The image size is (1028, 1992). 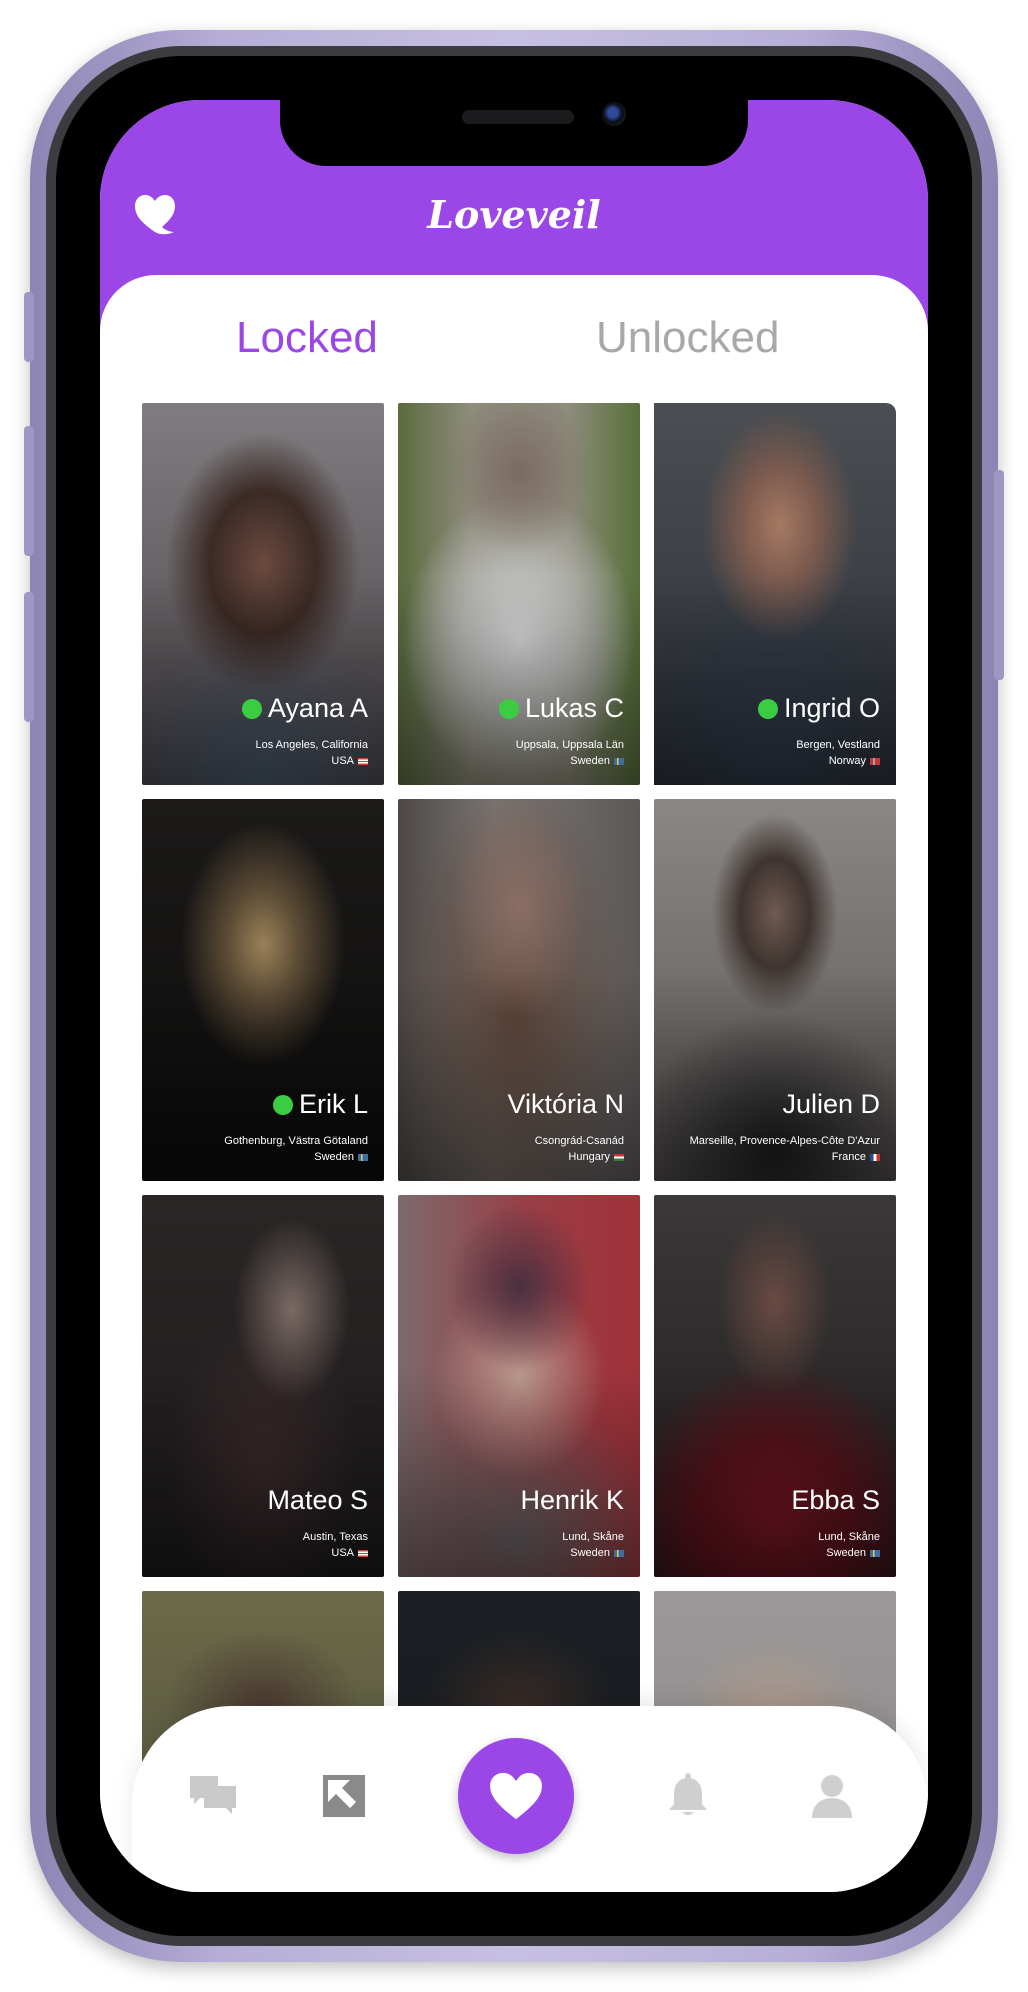 What do you see at coordinates (514, 343) in the screenshot?
I see `tab-bar: Locked Unlocked` at bounding box center [514, 343].